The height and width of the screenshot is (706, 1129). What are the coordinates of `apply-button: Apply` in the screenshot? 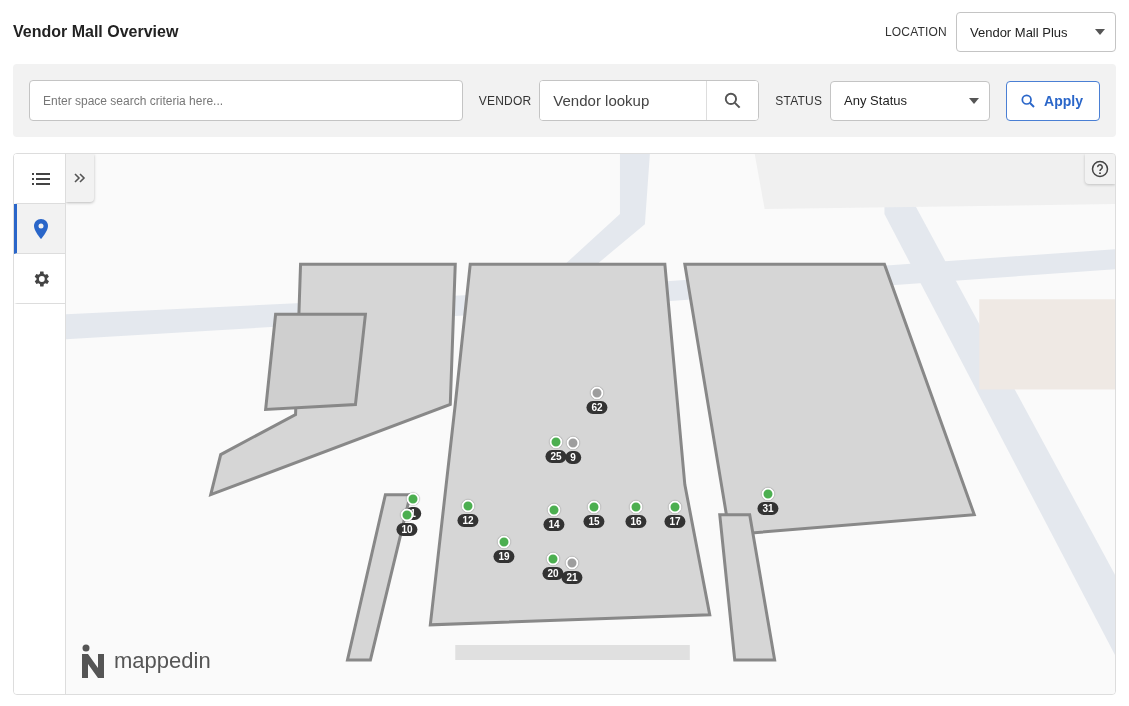 It's located at (1053, 100).